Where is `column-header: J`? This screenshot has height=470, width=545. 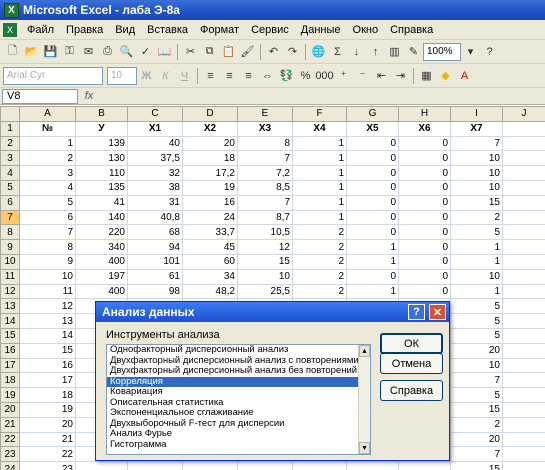
column-header: J is located at coordinates (523, 114).